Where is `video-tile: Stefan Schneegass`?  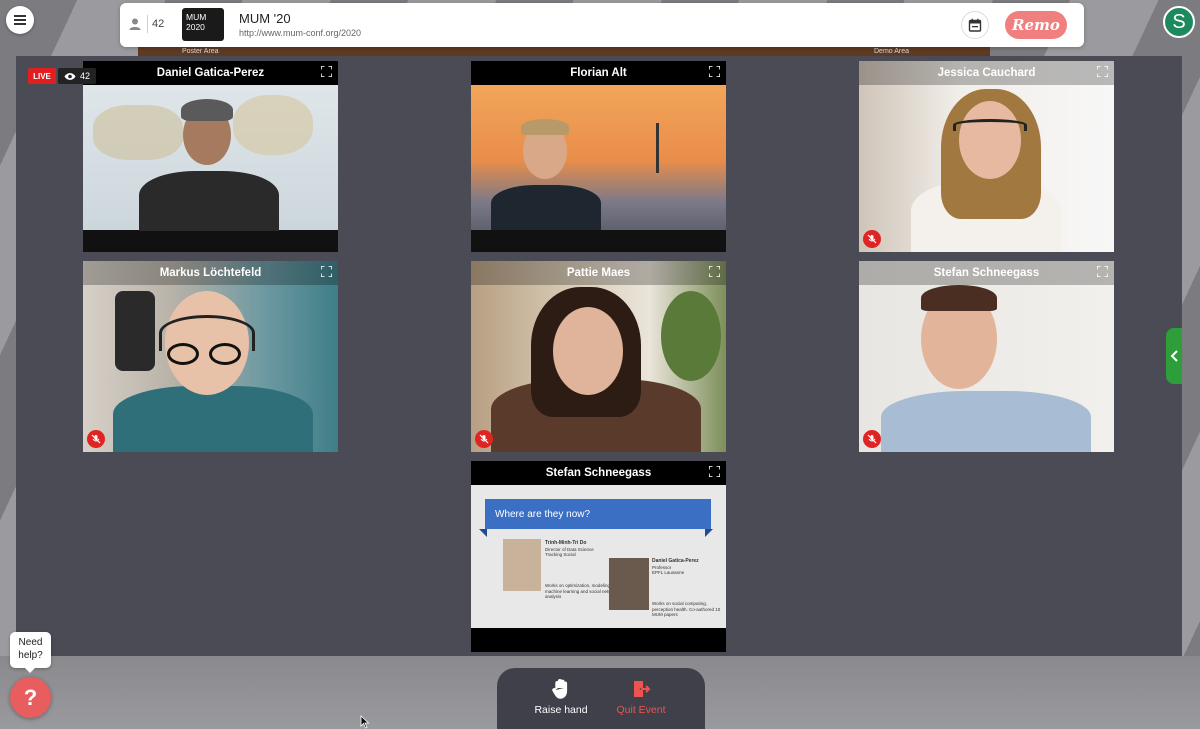 video-tile: Stefan Schneegass is located at coordinates (986, 356).